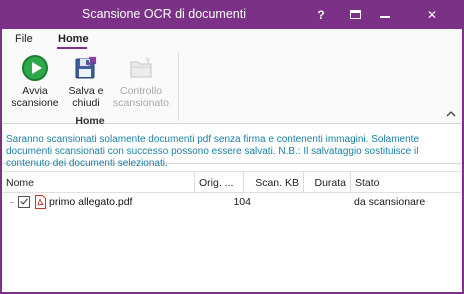 The image size is (464, 294). Describe the element at coordinates (242, 202) in the screenshot. I see `row-orig-size: 104` at that location.